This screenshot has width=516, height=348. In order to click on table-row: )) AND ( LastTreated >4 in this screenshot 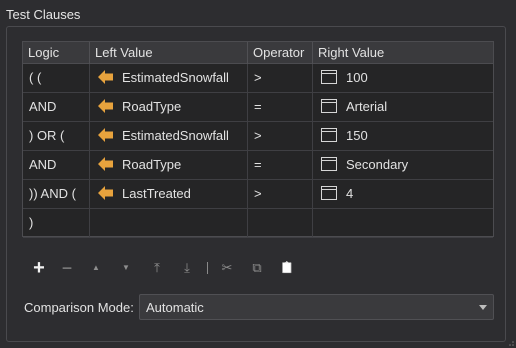, I will do `click(258, 194)`.